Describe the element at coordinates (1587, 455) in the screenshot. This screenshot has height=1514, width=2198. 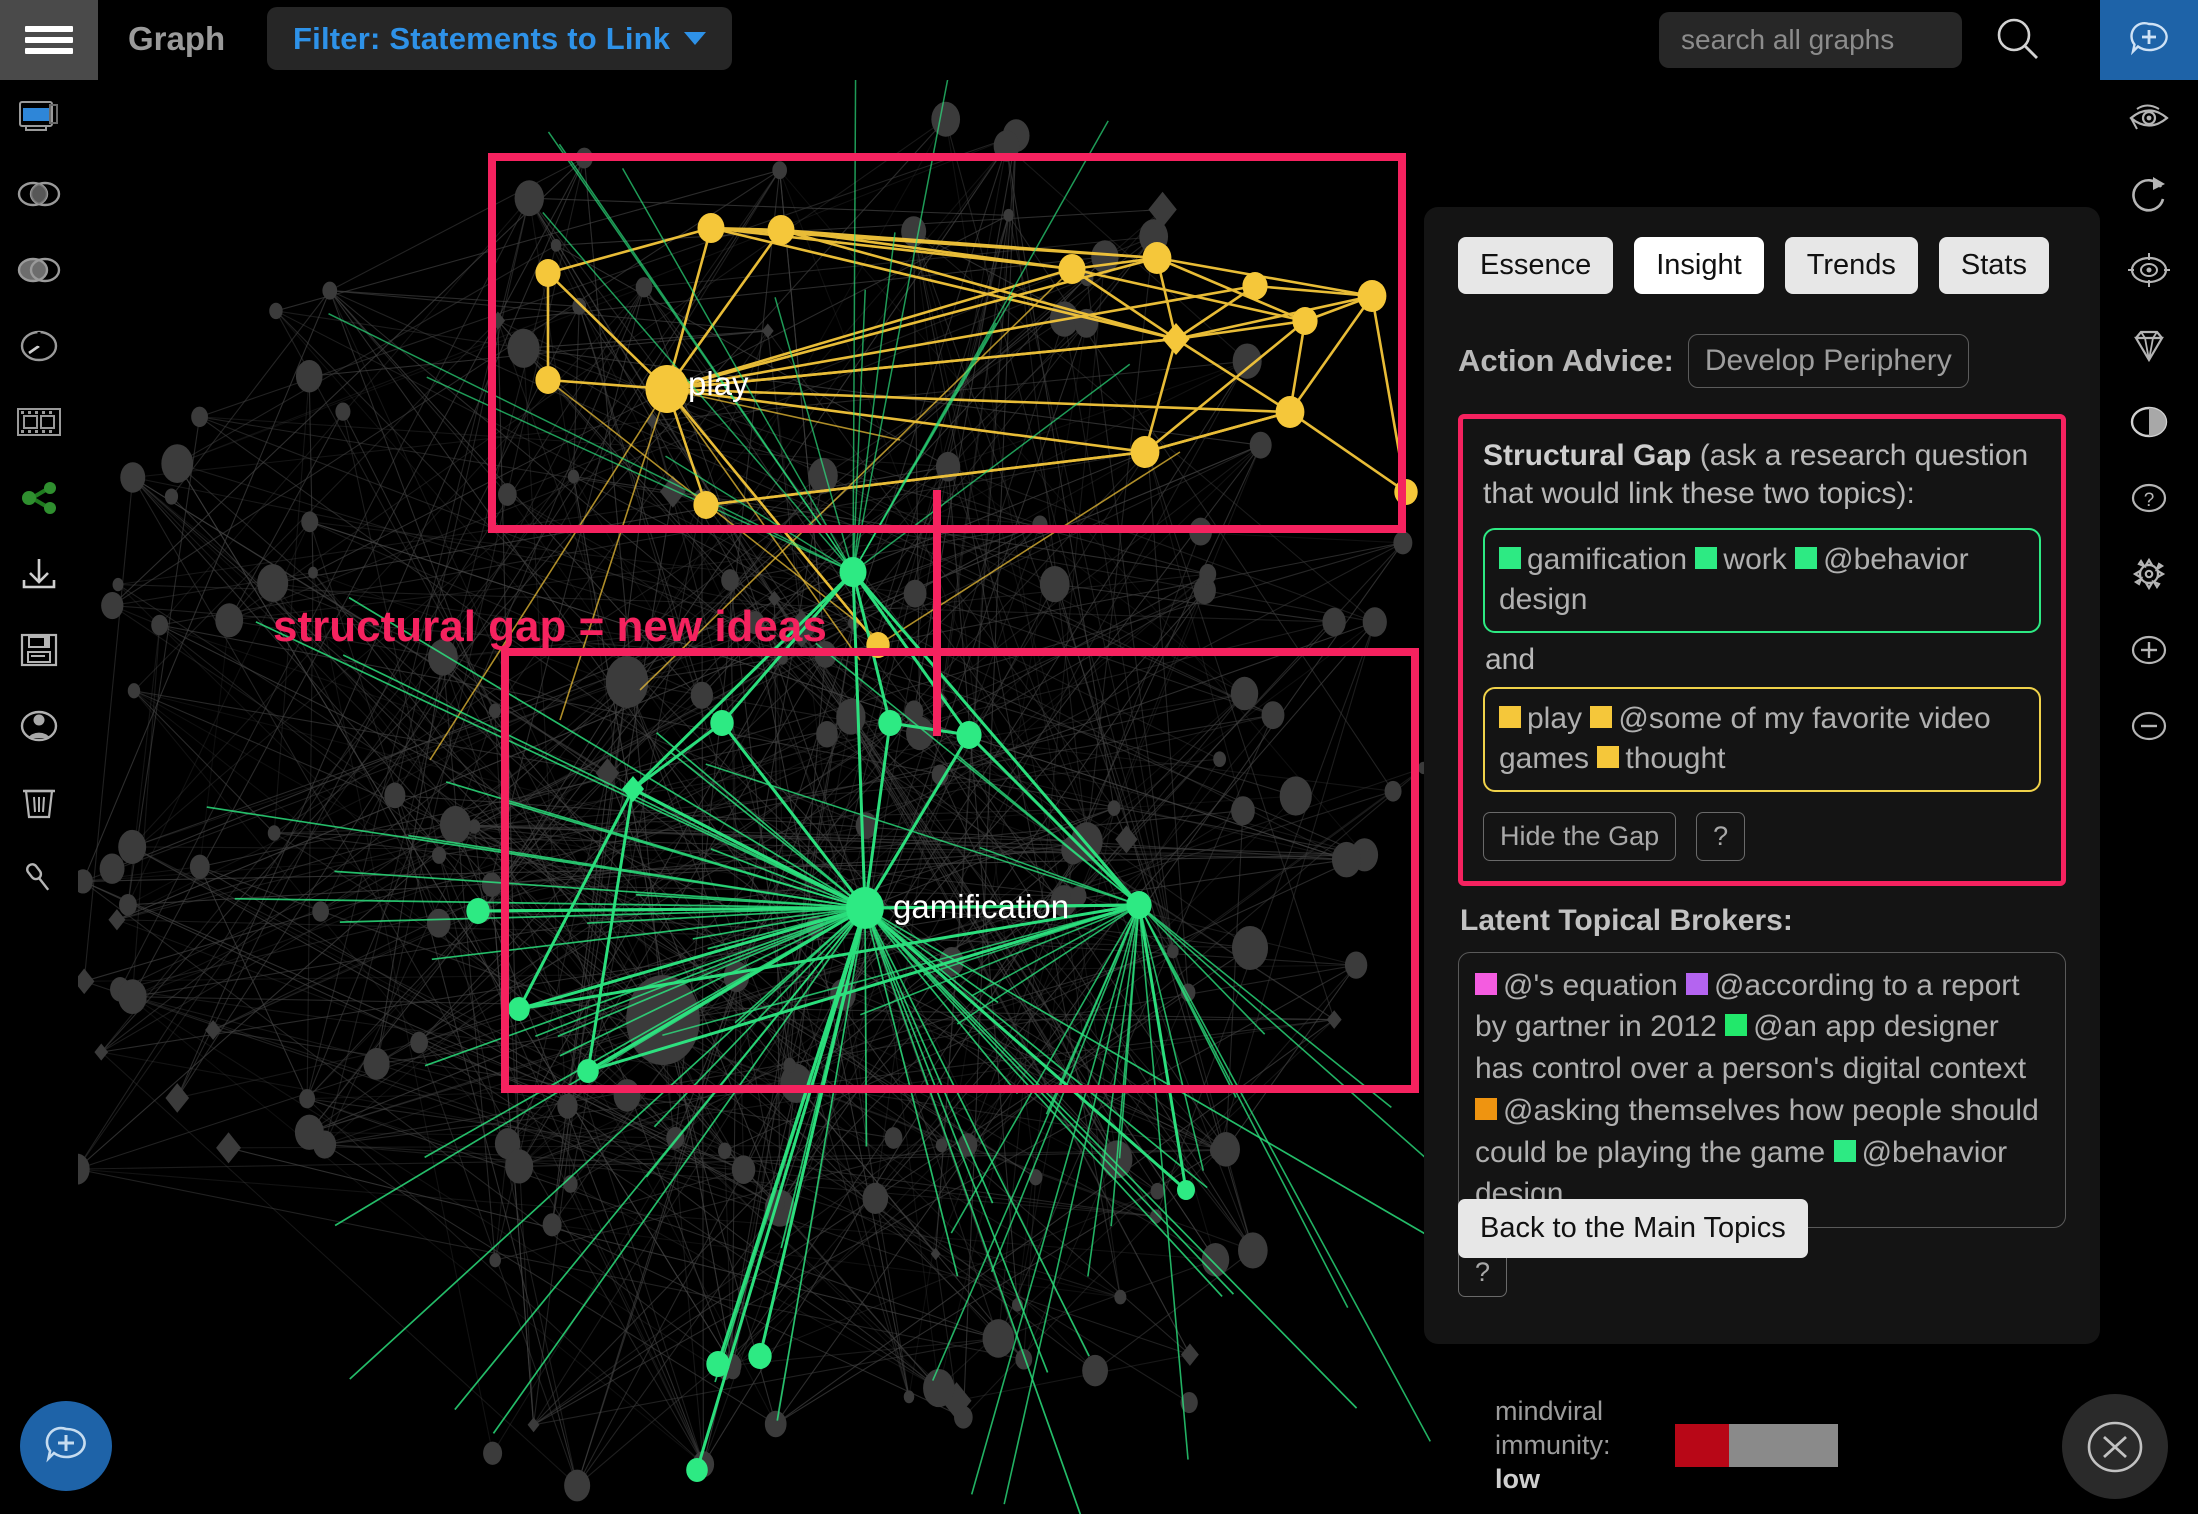
I see `structural-gap-title-bold: Structural Gap` at that location.